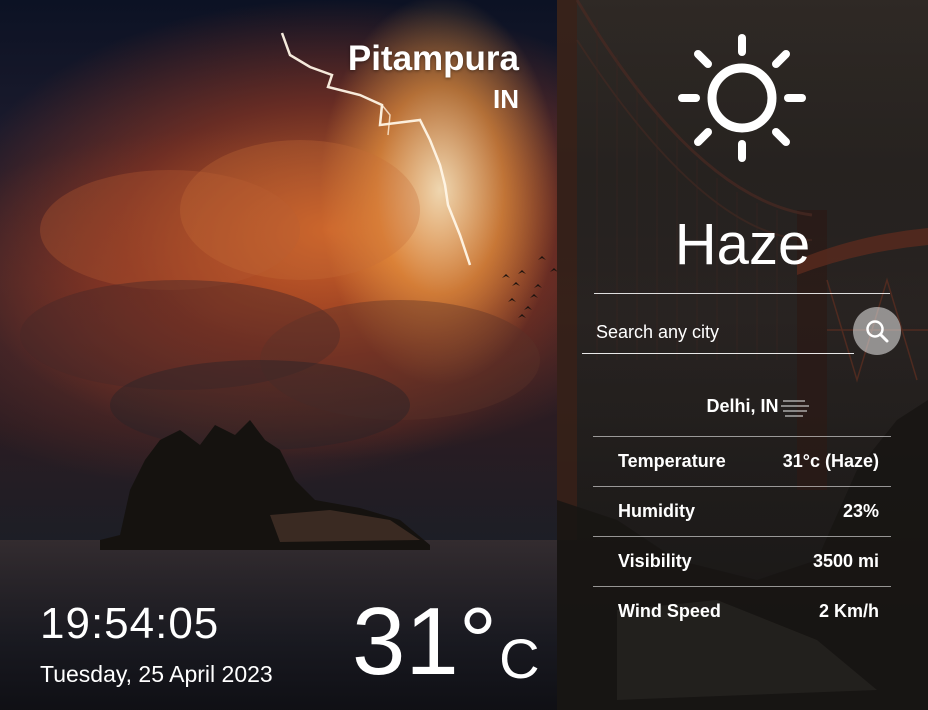 The width and height of the screenshot is (928, 710). I want to click on detail-value: 2 Km/h, so click(848, 611).